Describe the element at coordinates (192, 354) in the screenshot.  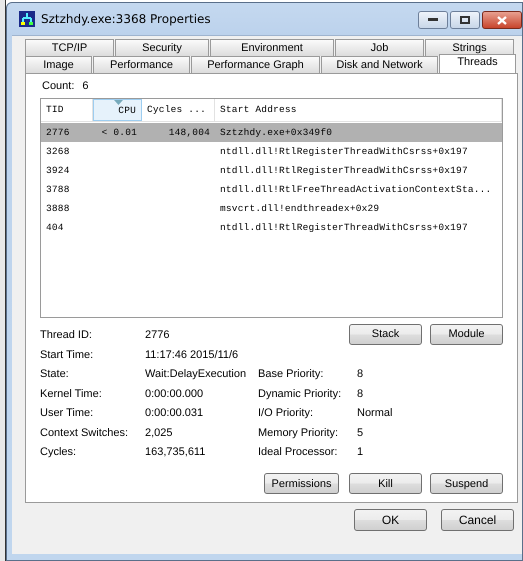
I see `field-value: 11:17:46 2015/11/6` at that location.